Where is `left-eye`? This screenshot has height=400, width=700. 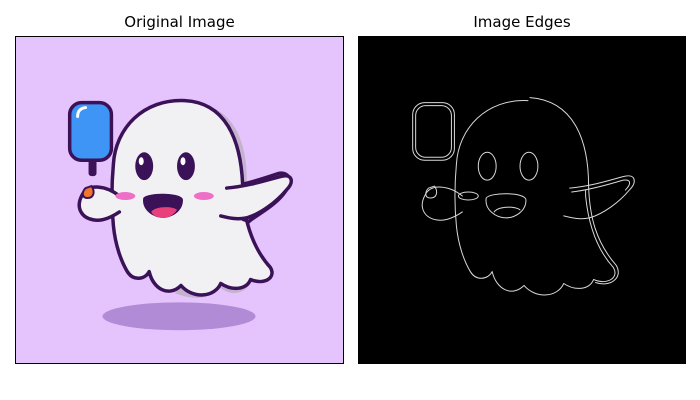 left-eye is located at coordinates (144, 166).